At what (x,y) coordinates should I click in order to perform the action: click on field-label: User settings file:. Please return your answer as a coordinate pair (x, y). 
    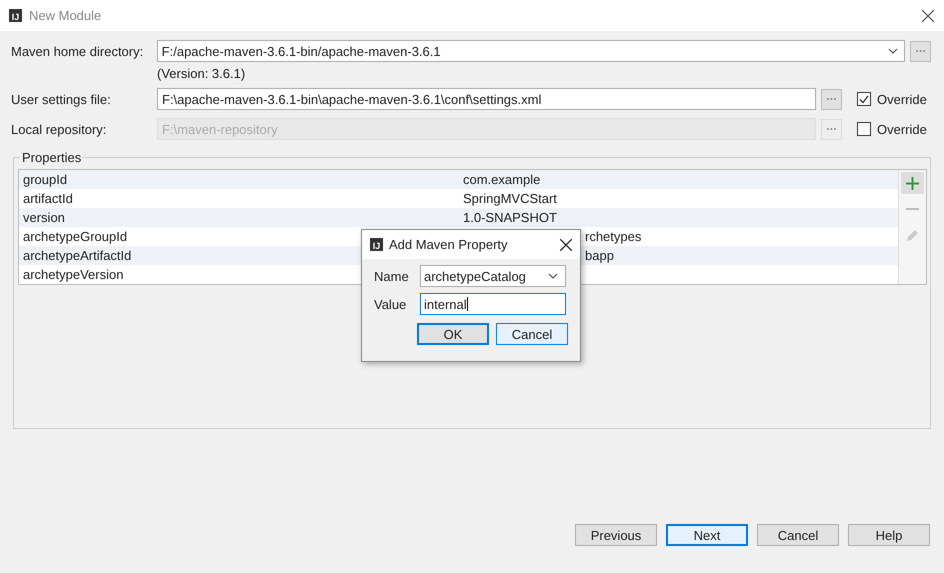
    Looking at the image, I should click on (61, 99).